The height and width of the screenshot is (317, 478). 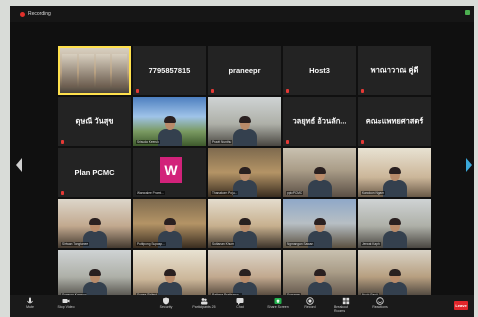 I want to click on shield-icon, so click(x=166, y=301).